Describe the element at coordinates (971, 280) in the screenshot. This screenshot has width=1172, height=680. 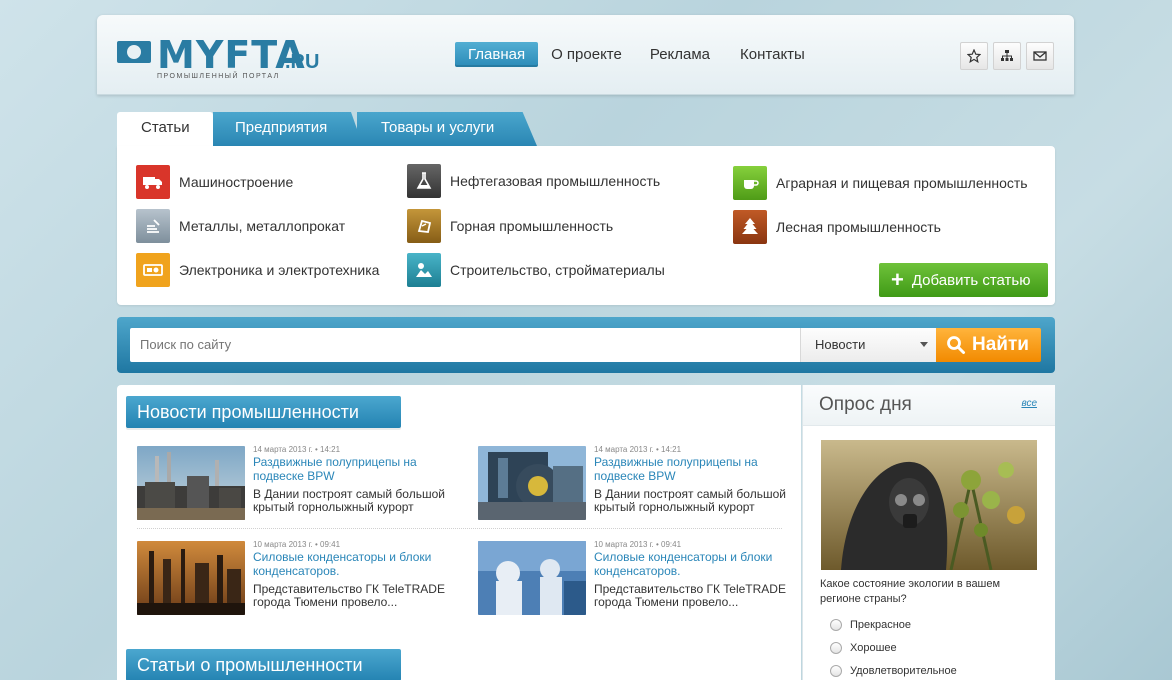
I see `add-article-label: Добавить статью` at that location.